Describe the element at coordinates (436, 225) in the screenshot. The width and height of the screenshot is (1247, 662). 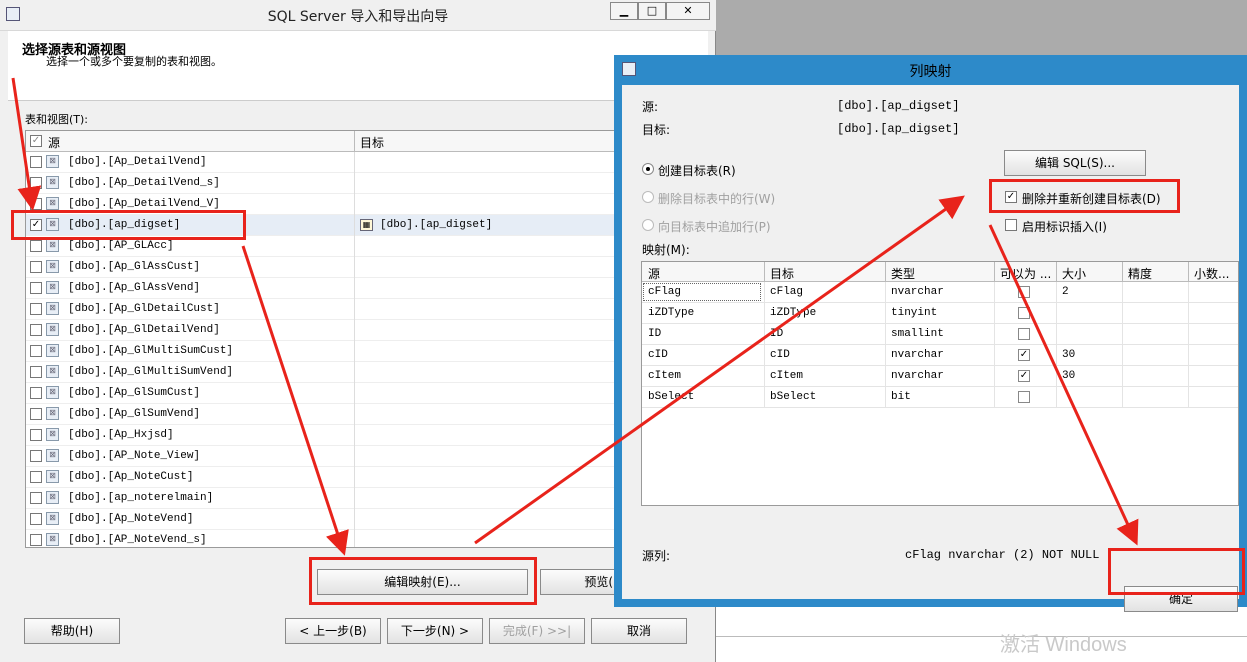
I see `row-target: [dbo].[ap_digset]` at that location.